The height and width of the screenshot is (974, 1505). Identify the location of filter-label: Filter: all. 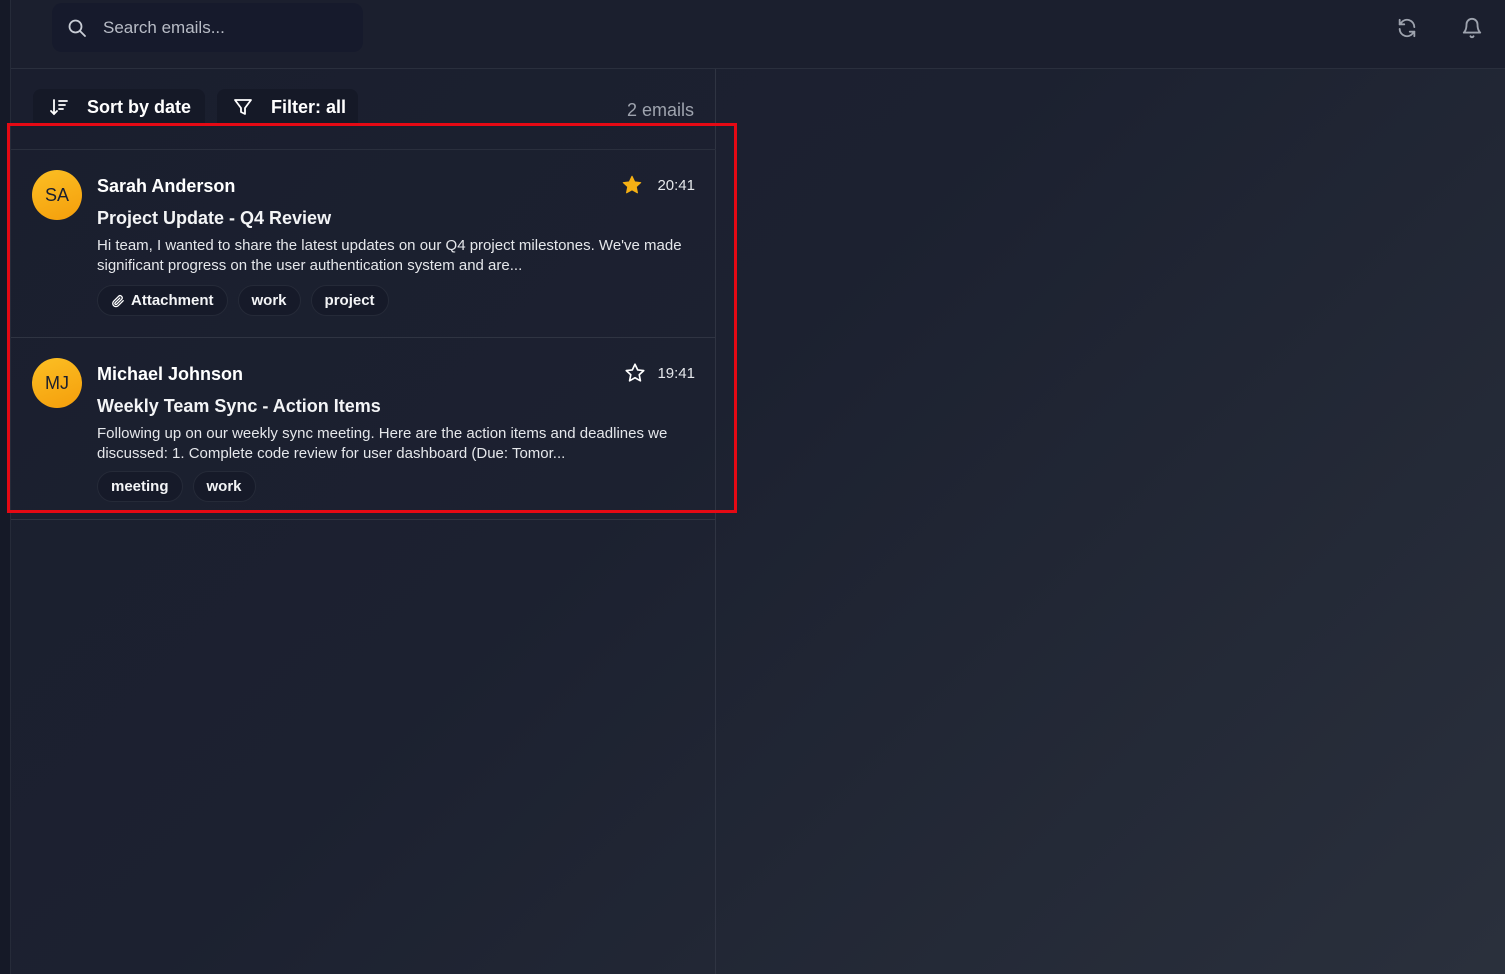
(309, 106).